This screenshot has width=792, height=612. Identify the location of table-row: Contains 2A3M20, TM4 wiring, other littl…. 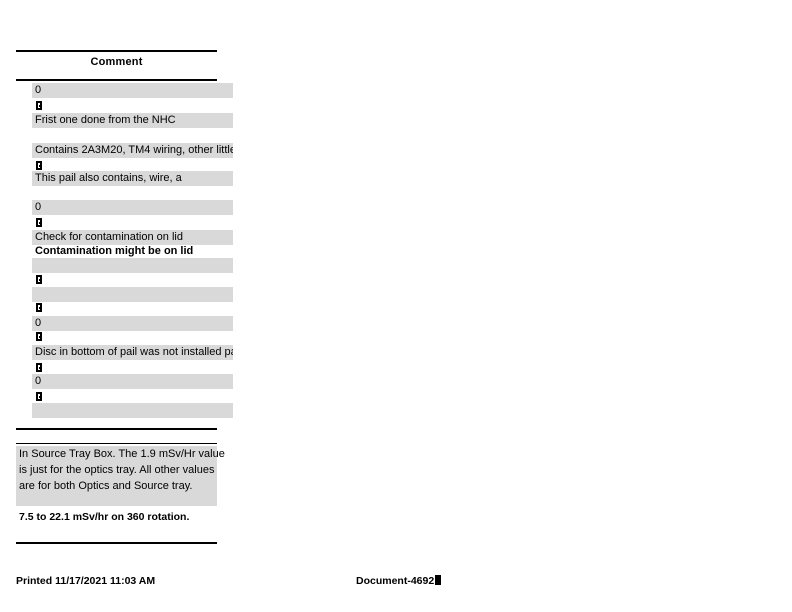
(132, 150).